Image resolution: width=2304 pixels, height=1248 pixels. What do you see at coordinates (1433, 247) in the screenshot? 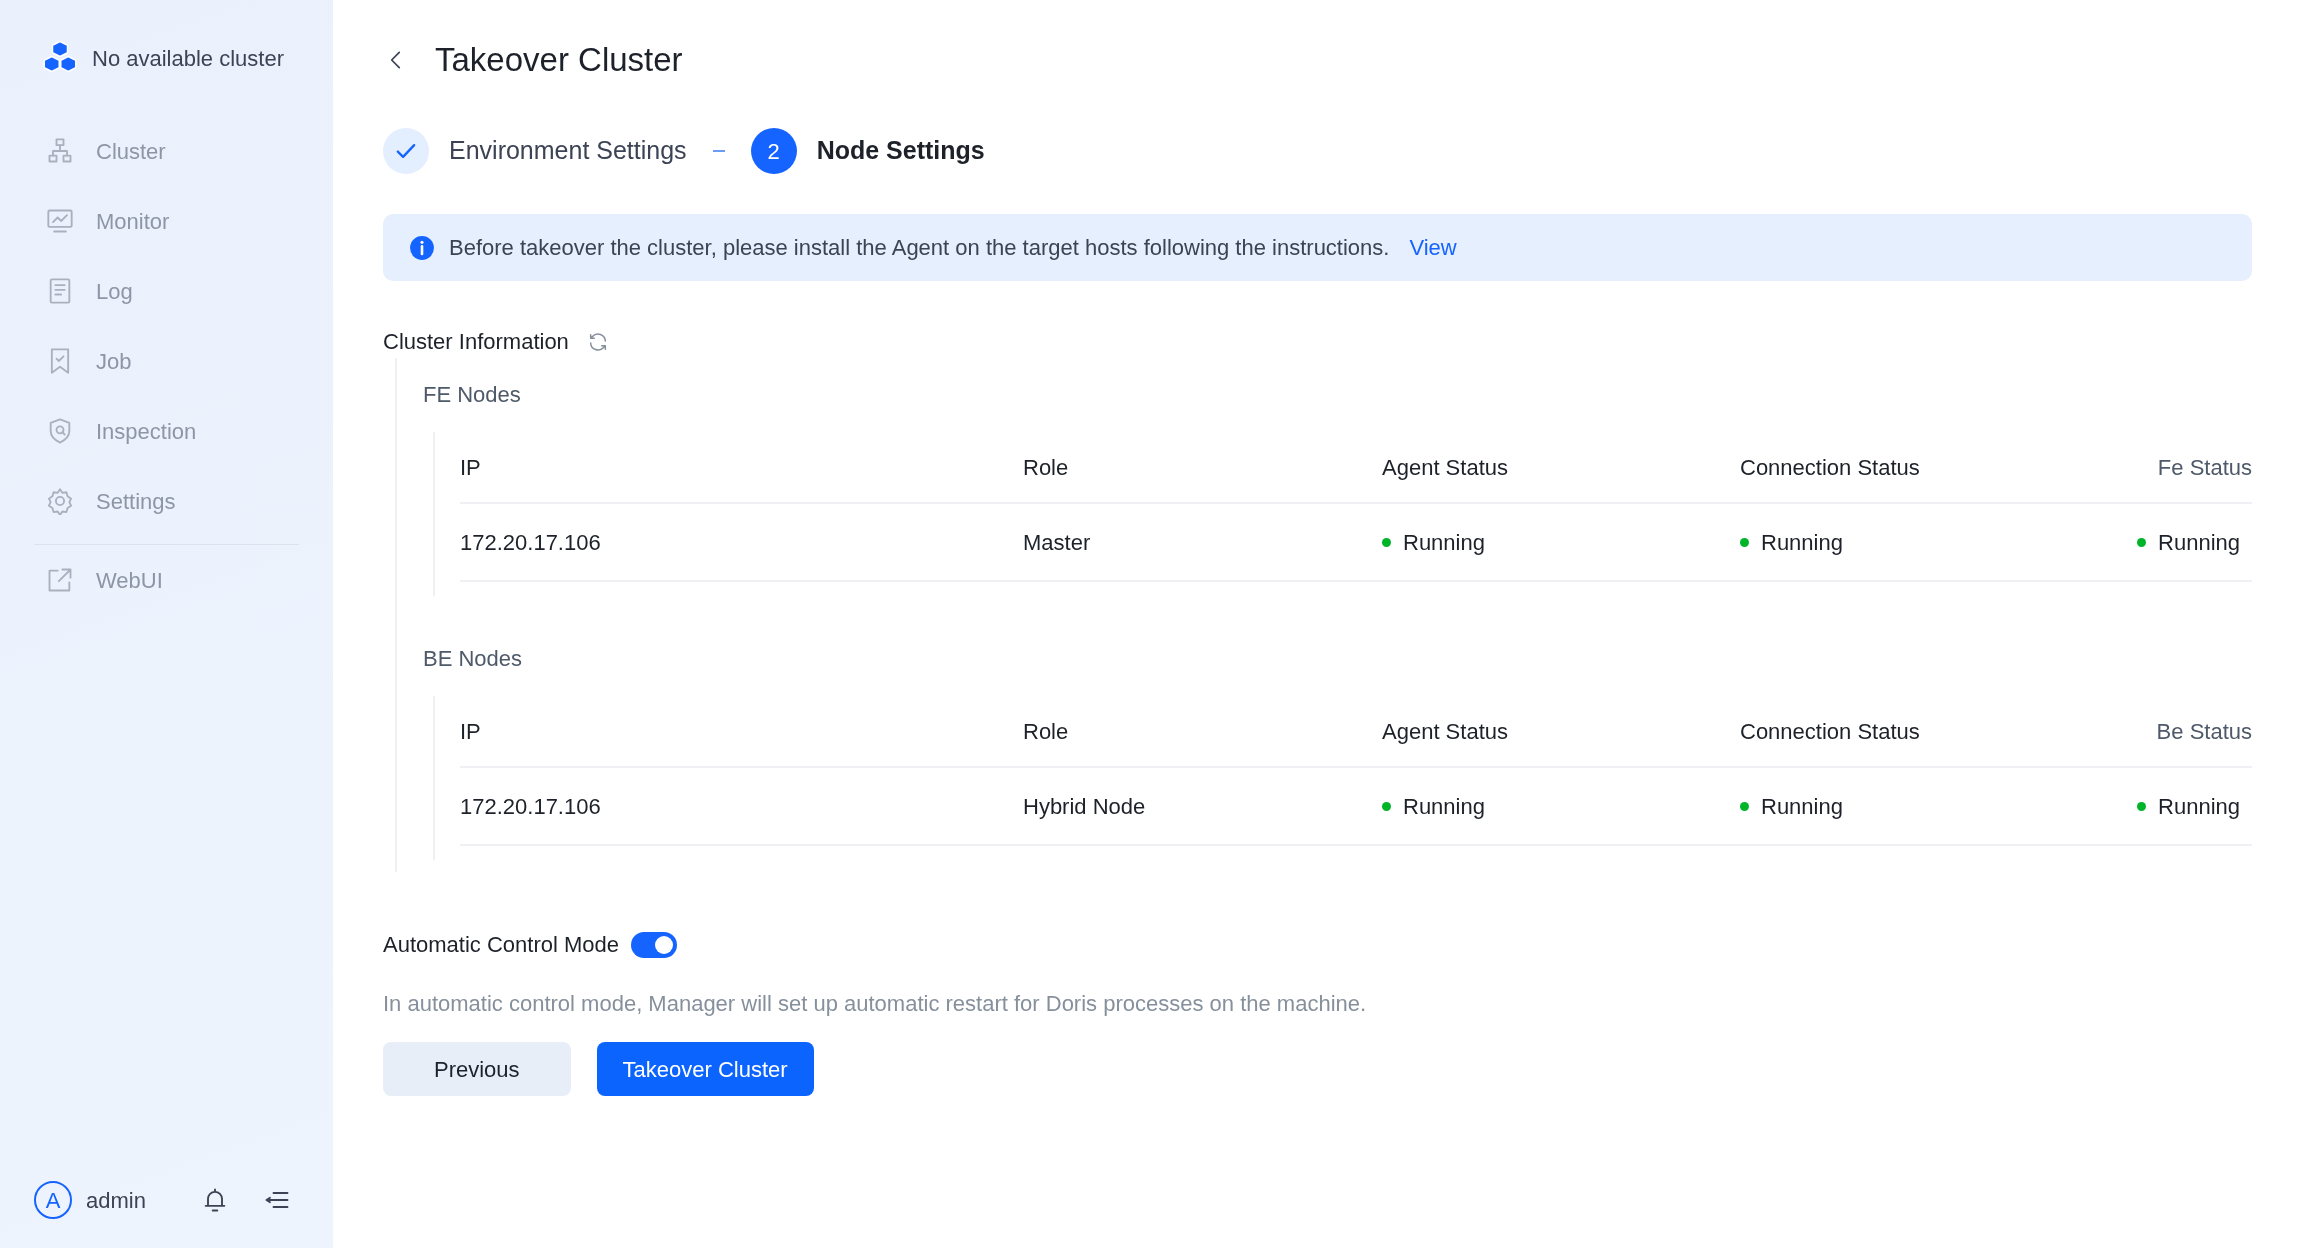
I see `view-link: View` at bounding box center [1433, 247].